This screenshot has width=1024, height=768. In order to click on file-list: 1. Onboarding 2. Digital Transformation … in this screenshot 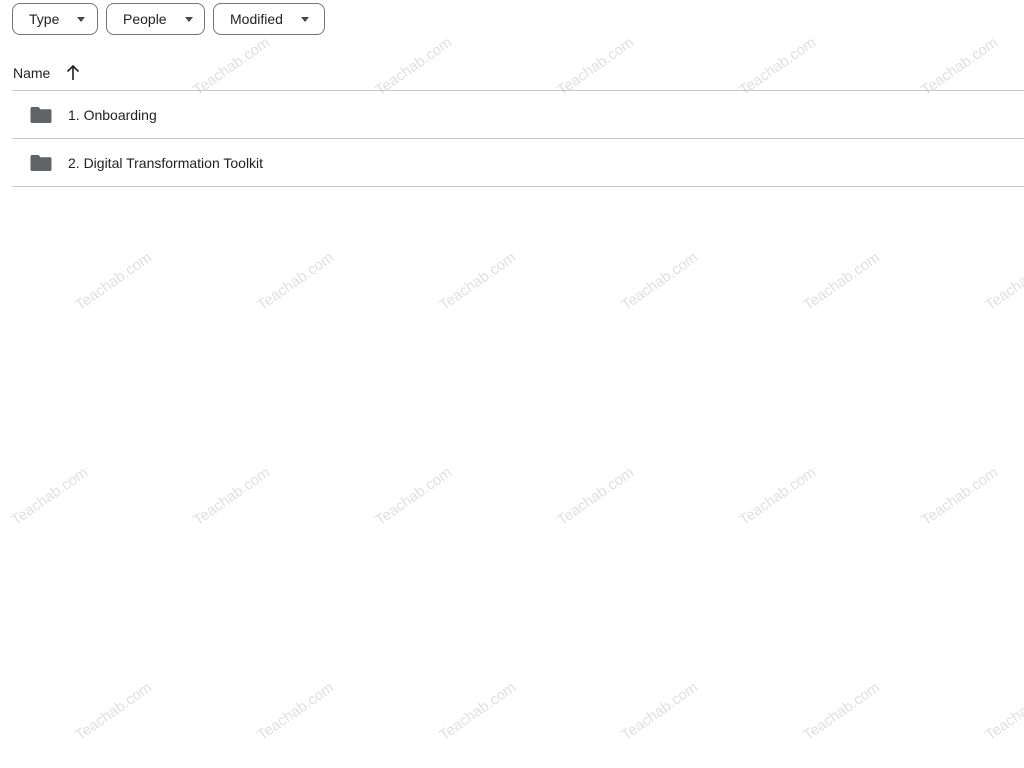, I will do `click(518, 139)`.